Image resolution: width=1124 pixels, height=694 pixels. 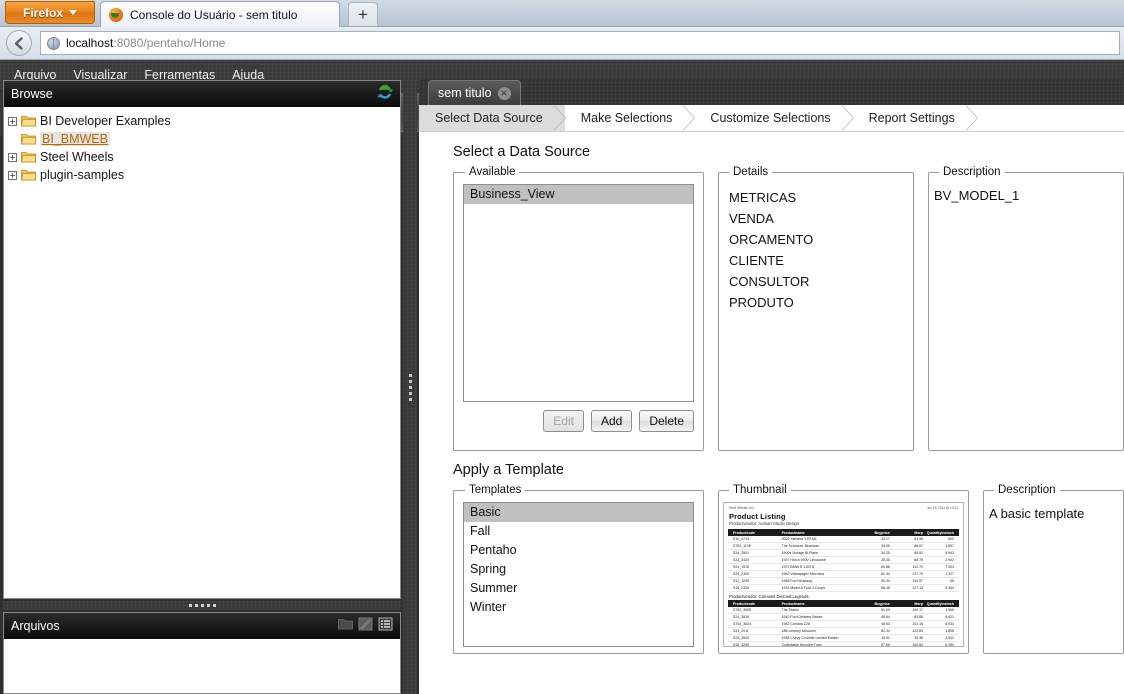 I want to click on thumb-cell: 1997 BMW R 1100 S, so click(x=798, y=567).